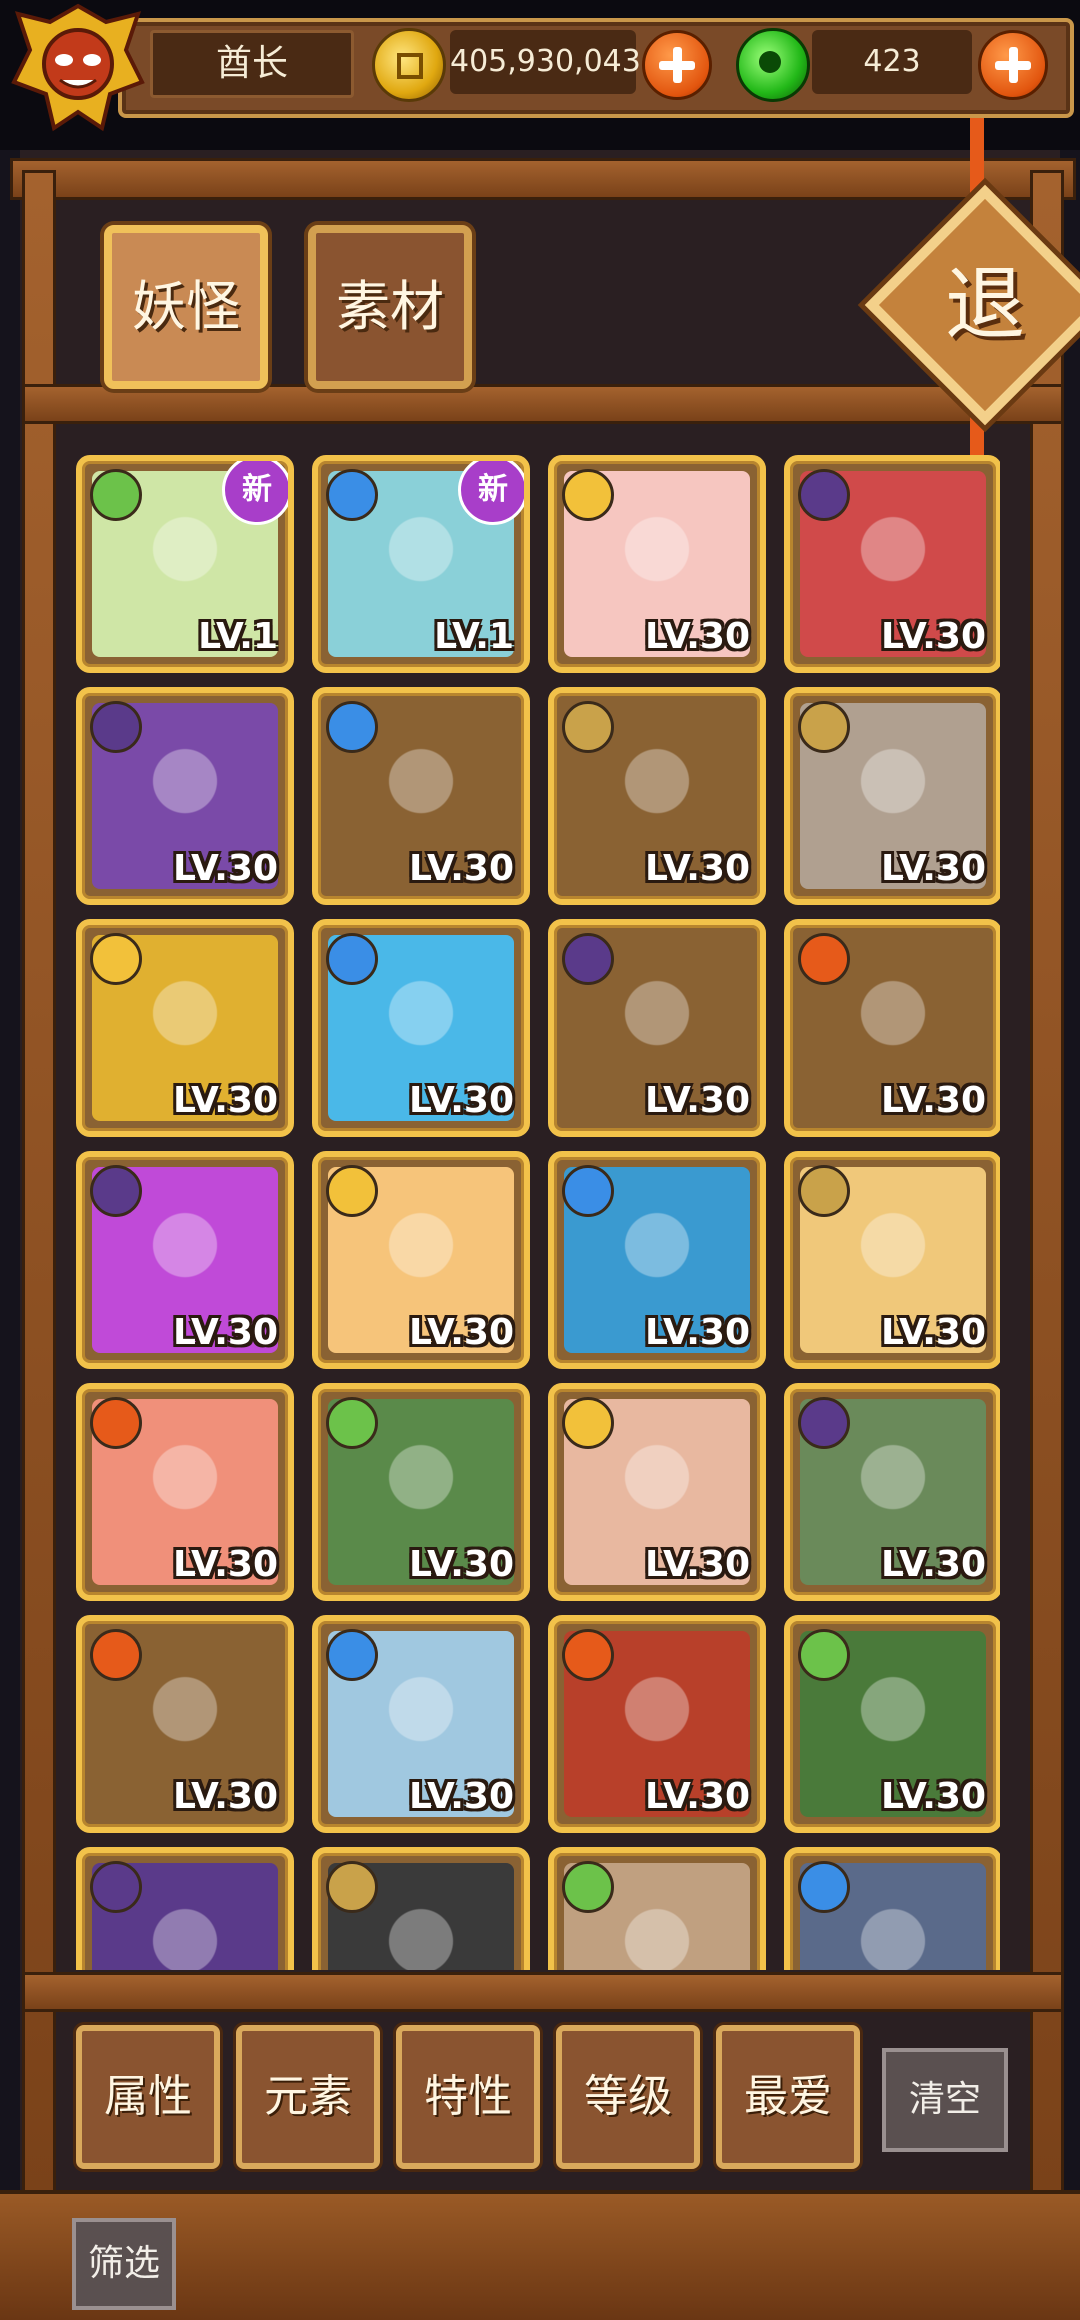 The width and height of the screenshot is (1080, 2320). I want to click on left-post, so click(39, 1188).